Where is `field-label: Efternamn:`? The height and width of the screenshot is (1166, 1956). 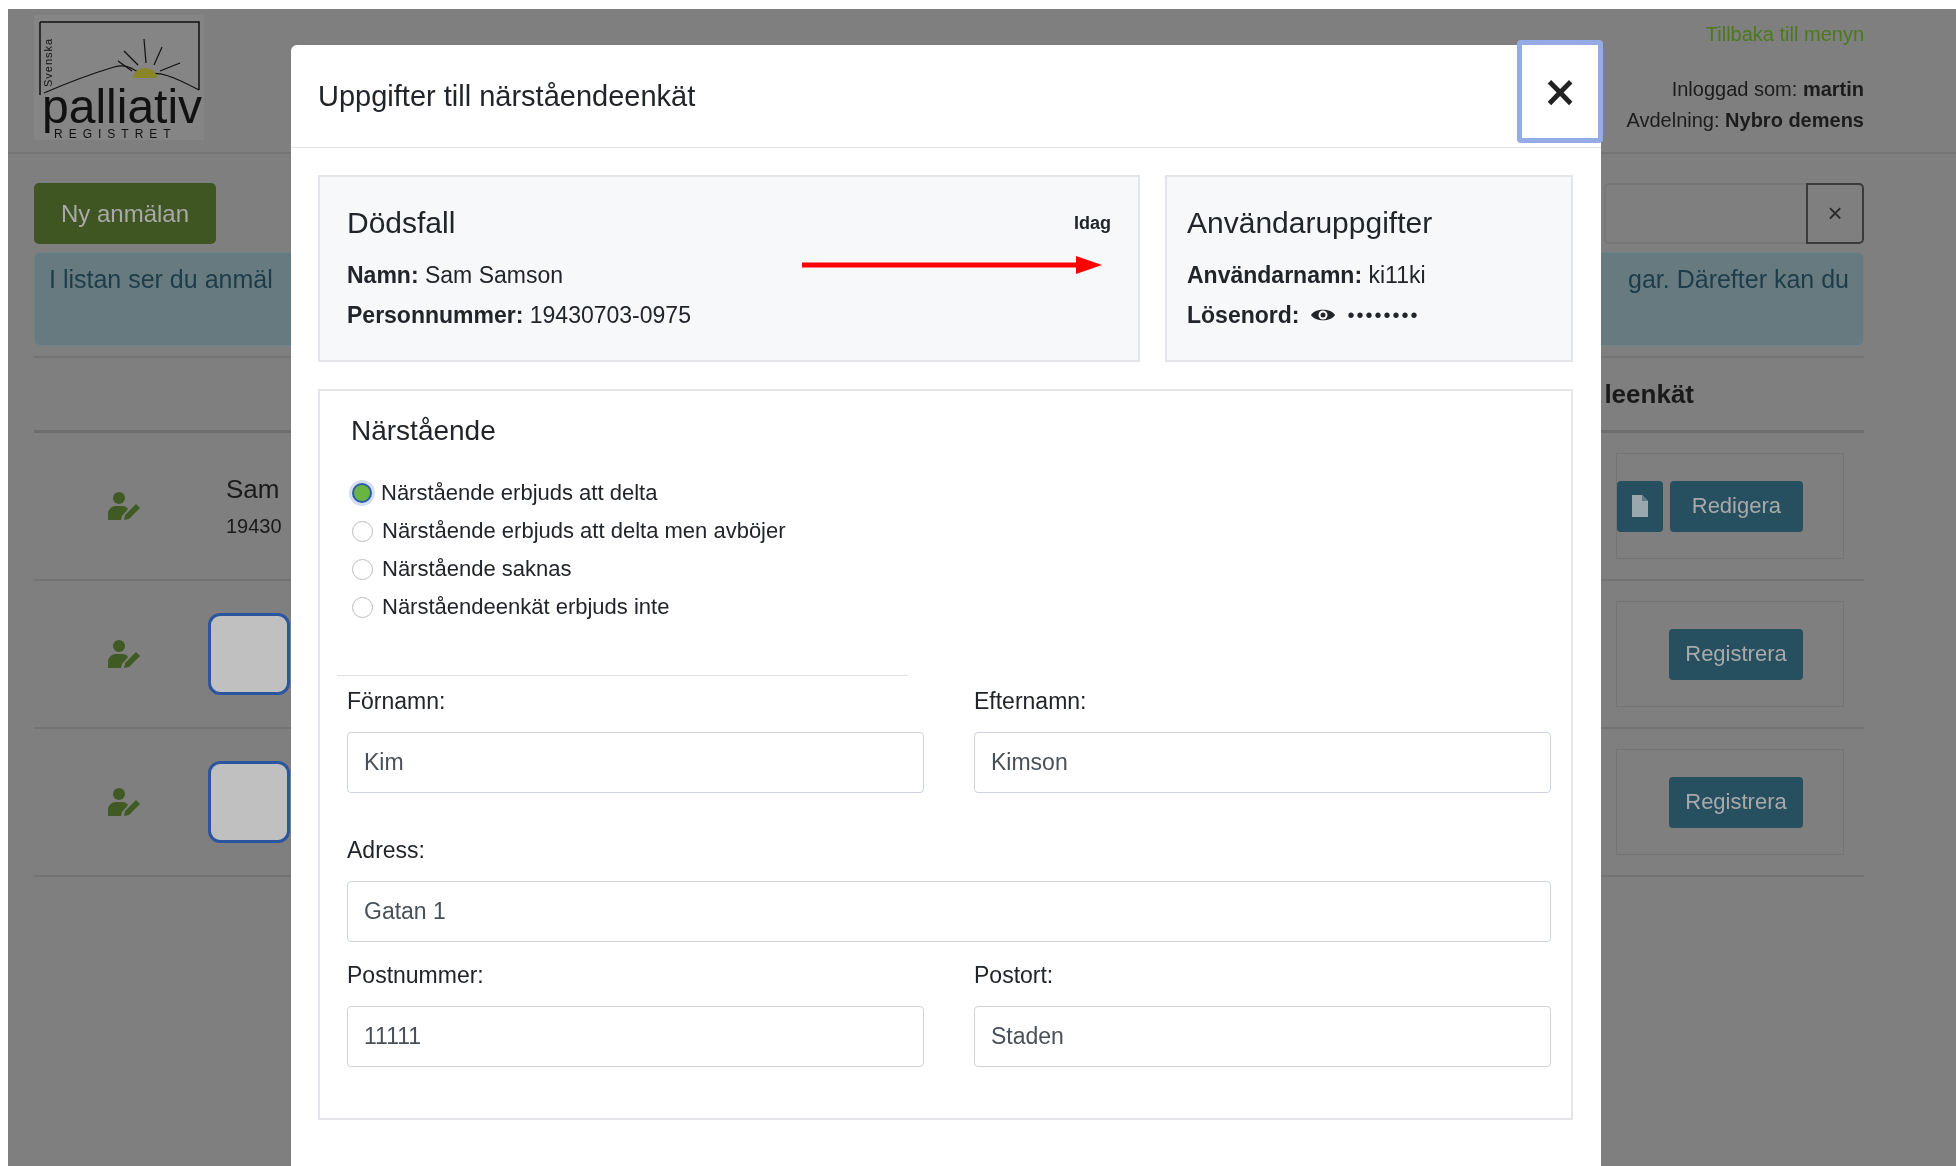 field-label: Efternamn: is located at coordinates (1031, 701).